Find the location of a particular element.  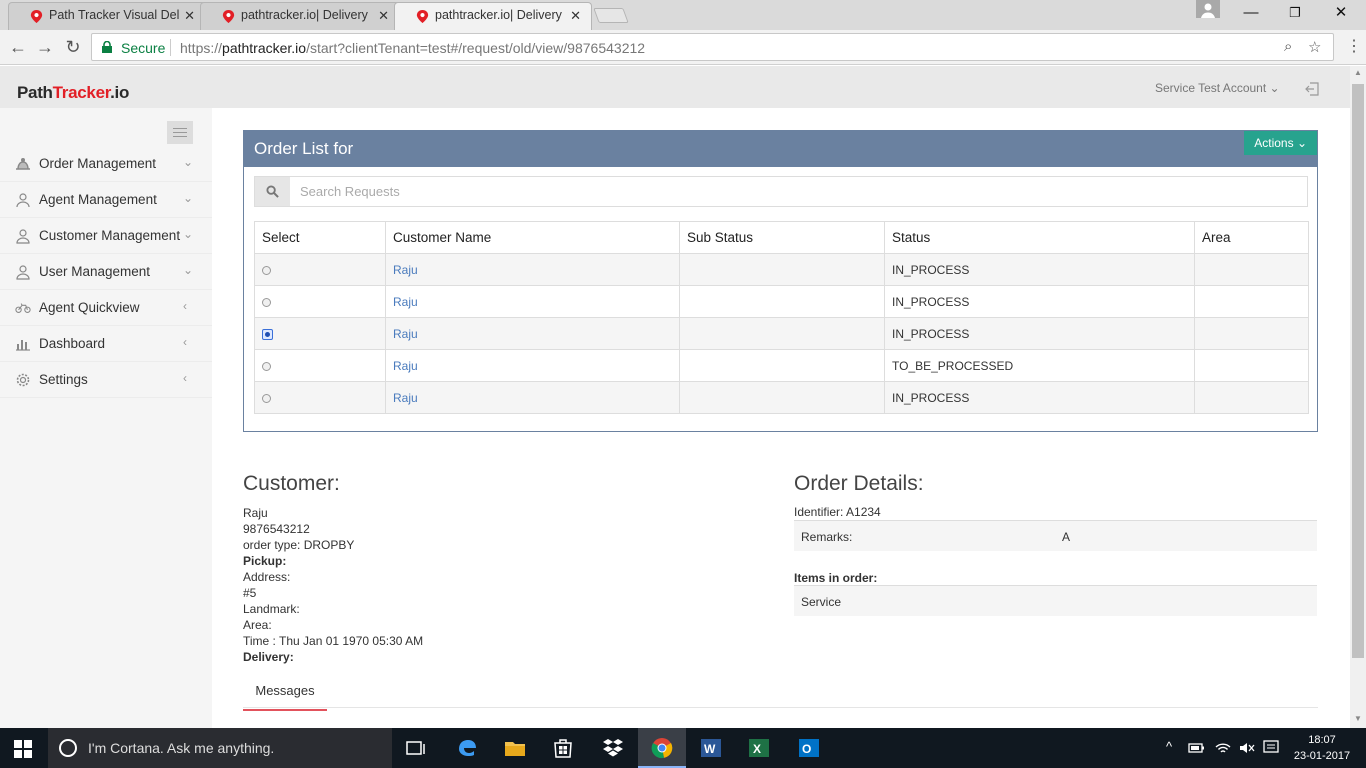

sidebar-item-label: Dashboard is located at coordinates (72, 343).